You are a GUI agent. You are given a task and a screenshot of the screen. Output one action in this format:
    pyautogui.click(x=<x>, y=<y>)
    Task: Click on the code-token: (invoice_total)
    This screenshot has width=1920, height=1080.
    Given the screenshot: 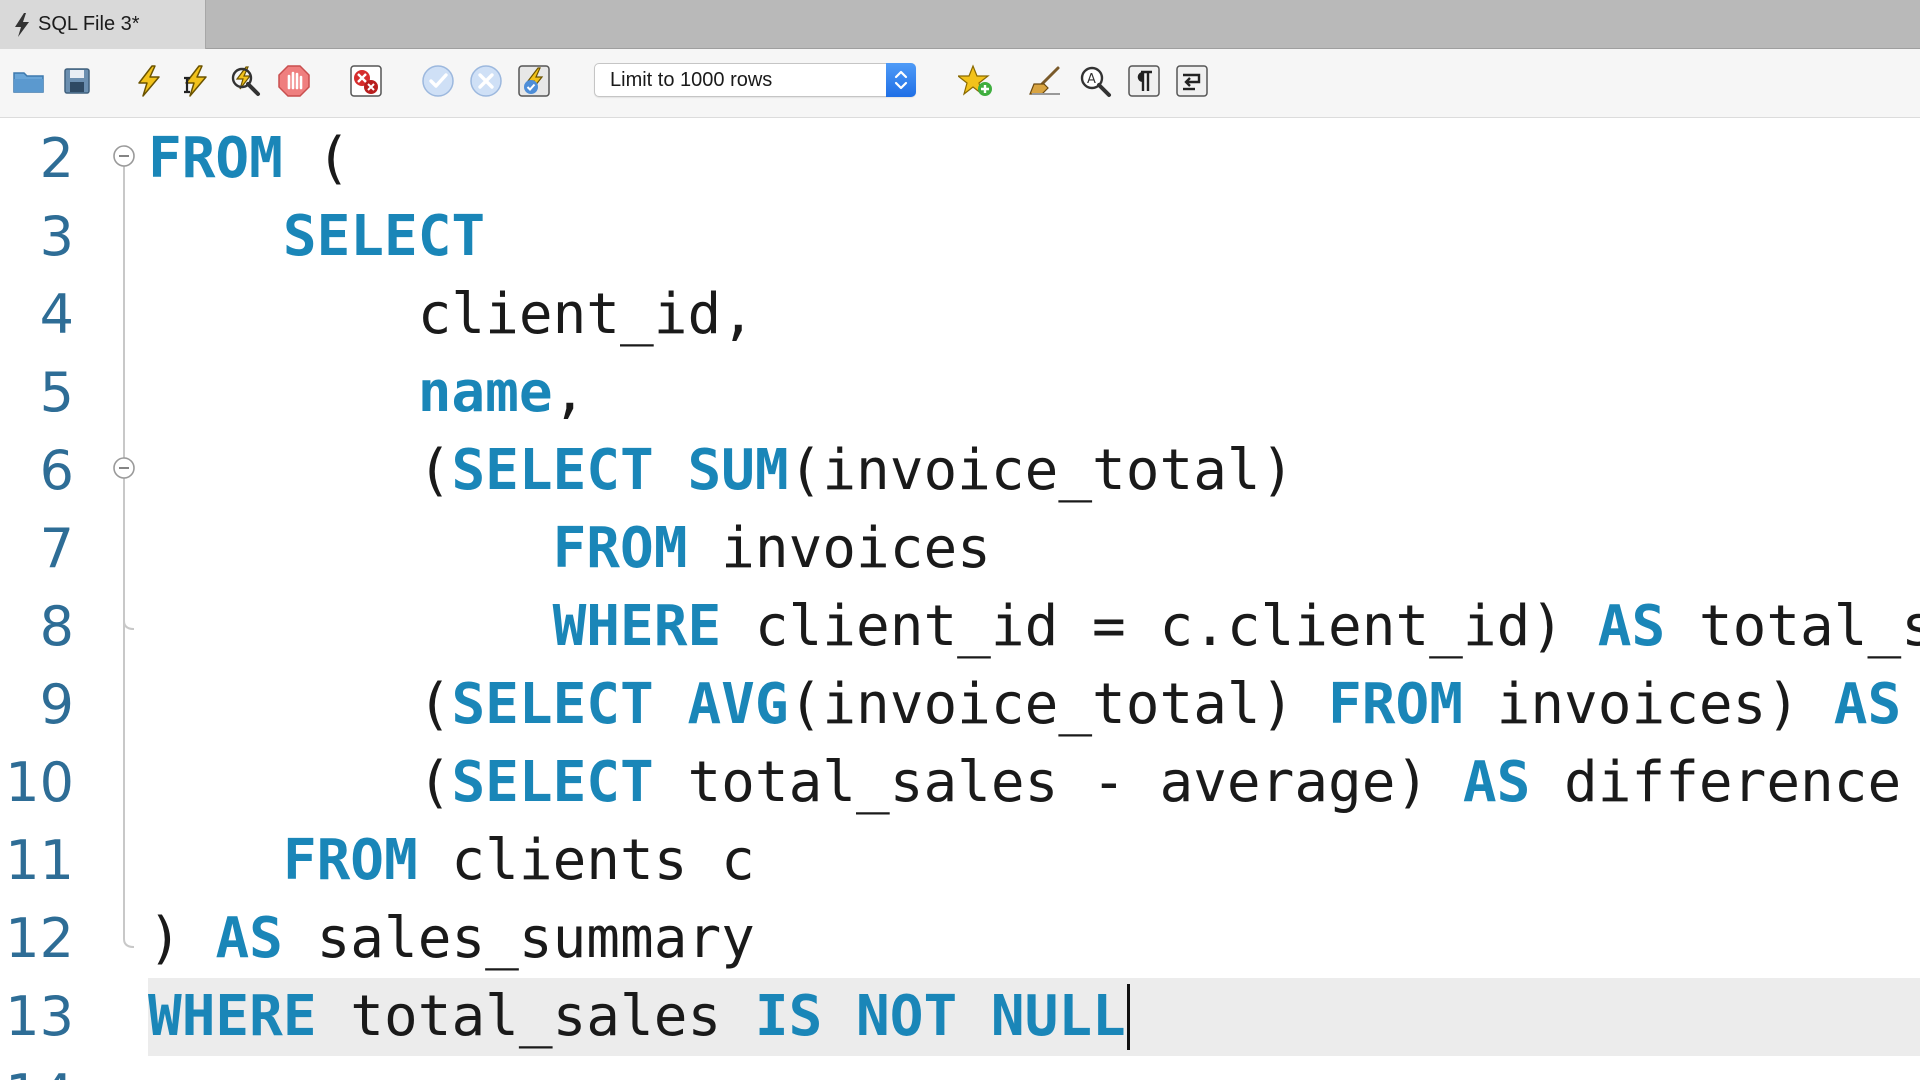 What is the action you would take?
    pyautogui.click(x=1041, y=470)
    